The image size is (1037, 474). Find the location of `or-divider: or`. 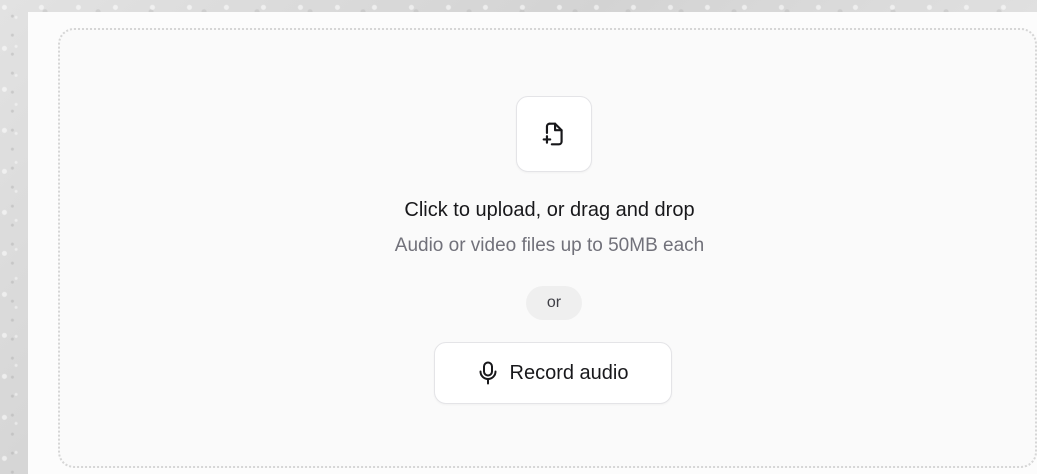

or-divider: or is located at coordinates (554, 303).